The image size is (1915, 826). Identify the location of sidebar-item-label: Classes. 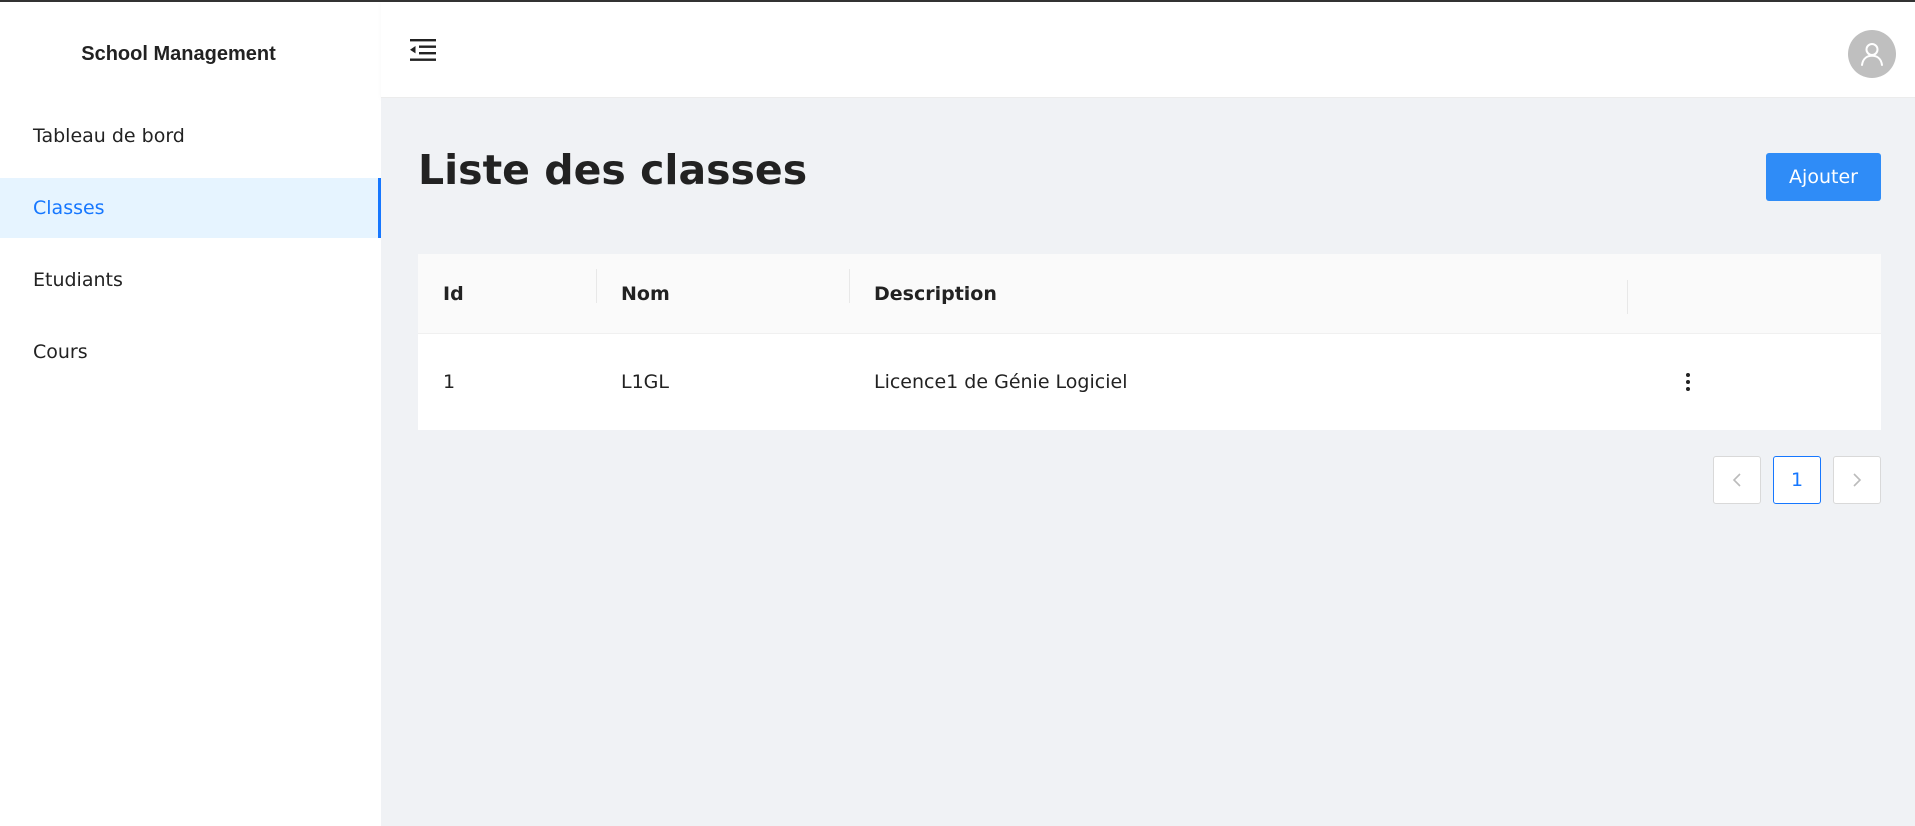
(69, 208).